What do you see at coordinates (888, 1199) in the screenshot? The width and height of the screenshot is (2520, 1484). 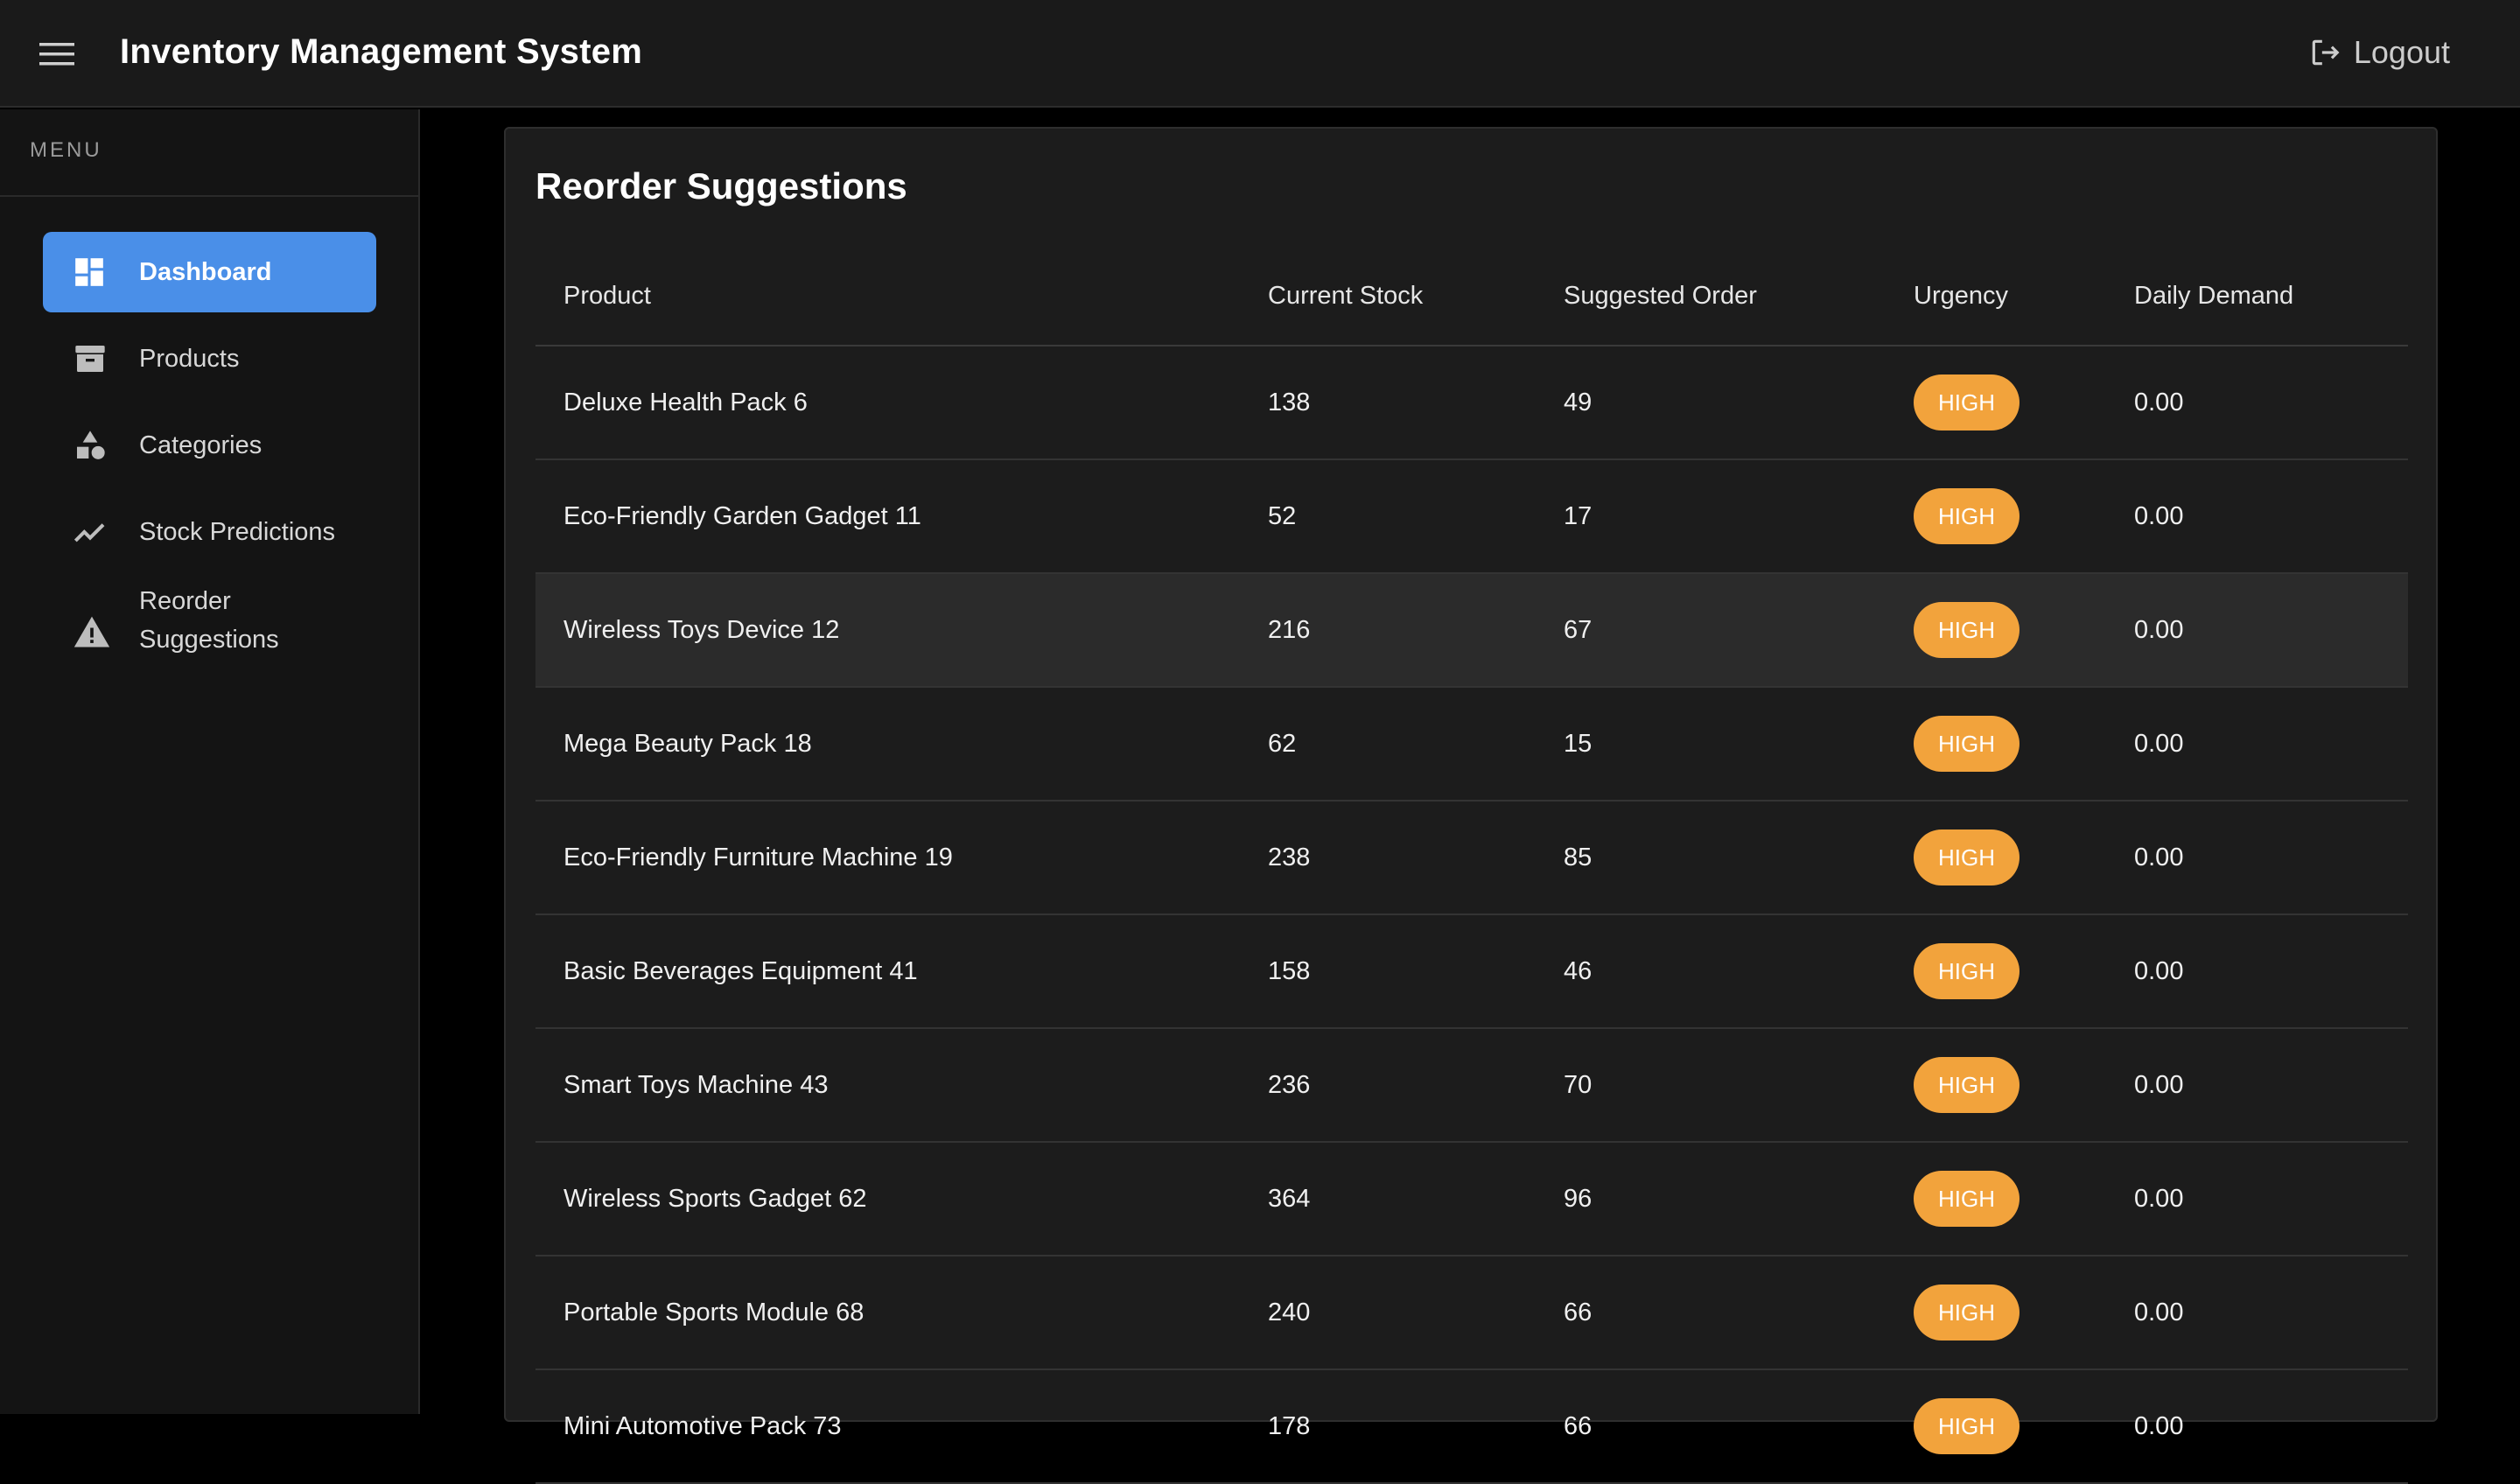 I see `cell-product: Wireless Sports Gadget 62` at bounding box center [888, 1199].